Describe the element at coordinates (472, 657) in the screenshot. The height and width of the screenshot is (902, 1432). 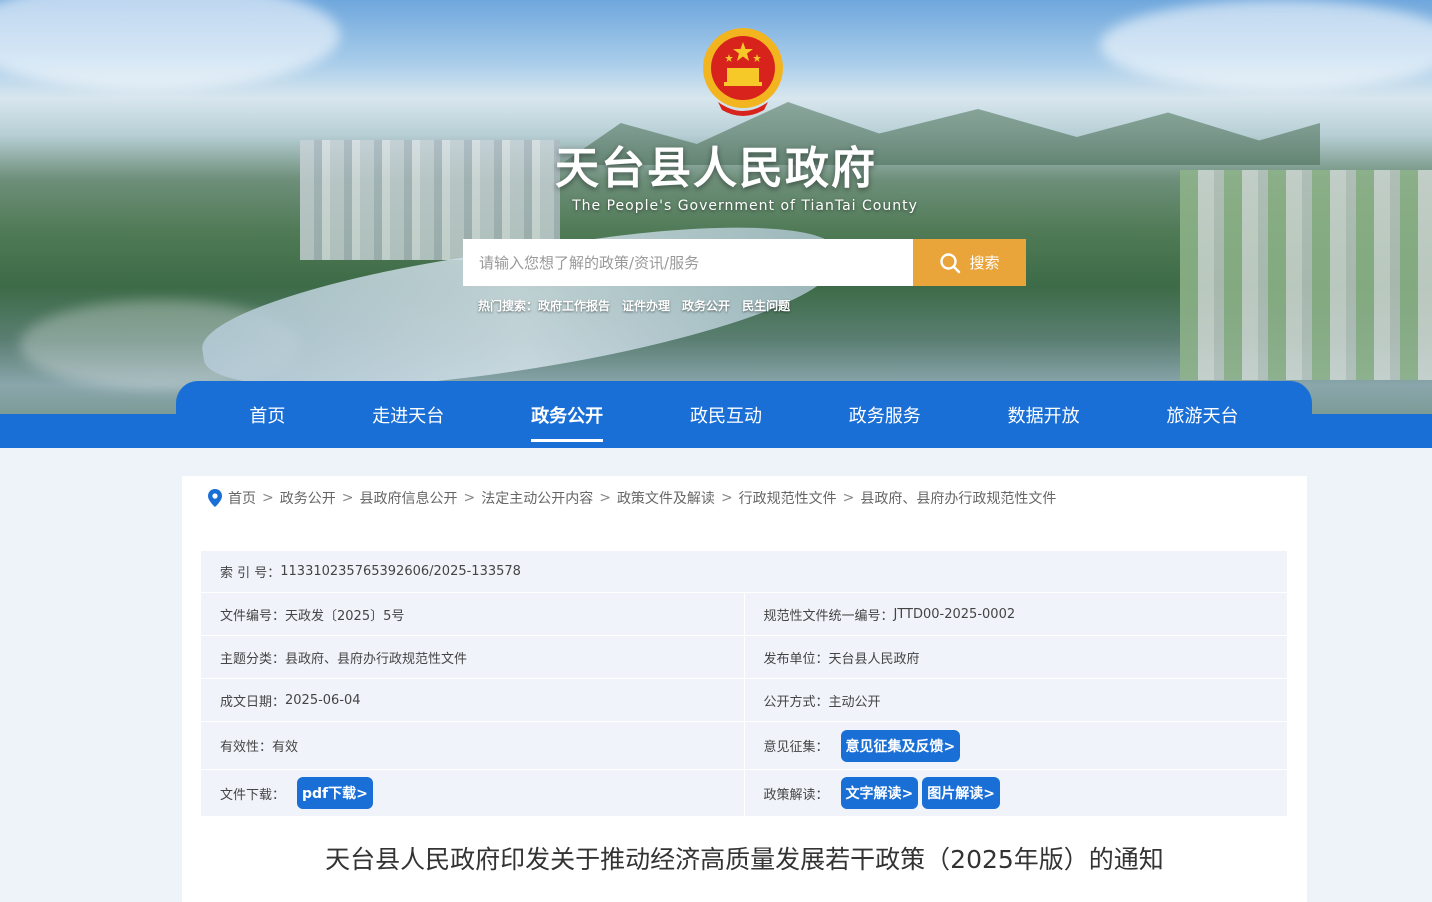
I see `meta-cell-topic: 主题分类： 县政府、县府办行政规范性文件` at that location.